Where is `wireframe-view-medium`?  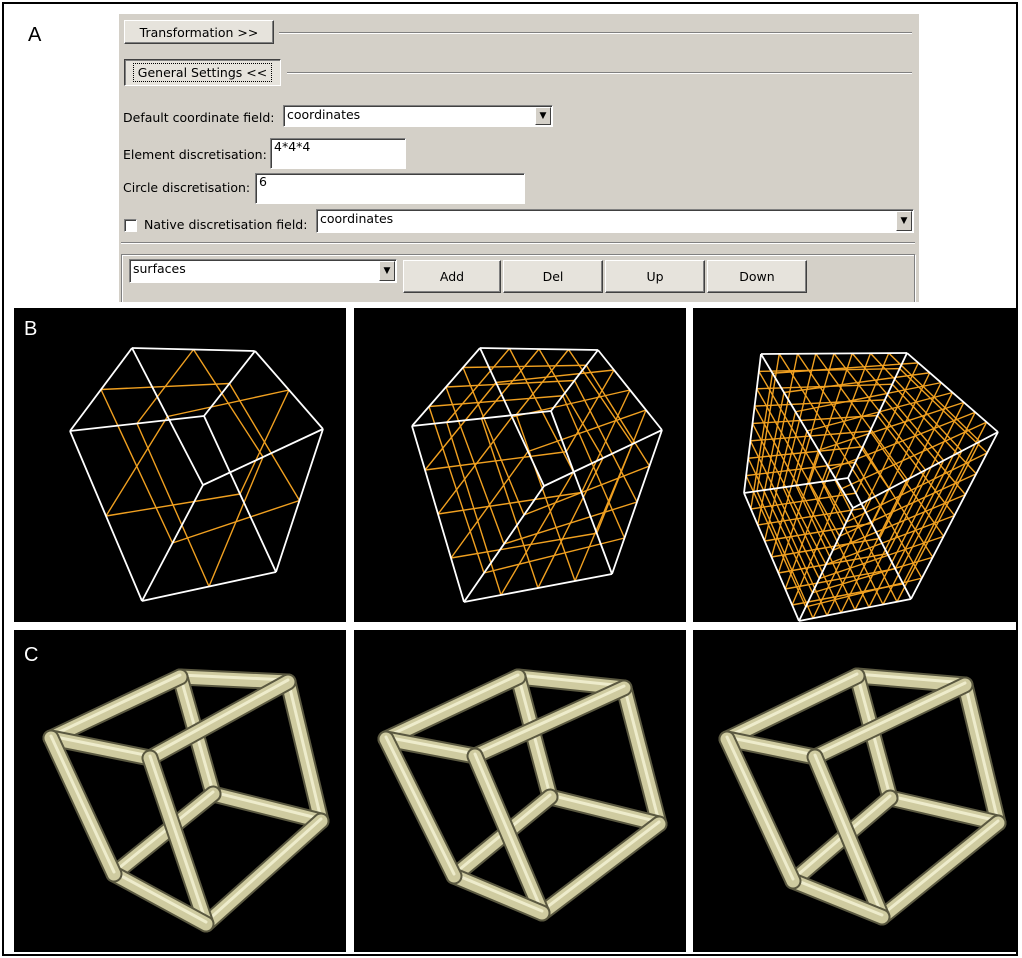
wireframe-view-medium is located at coordinates (520, 465).